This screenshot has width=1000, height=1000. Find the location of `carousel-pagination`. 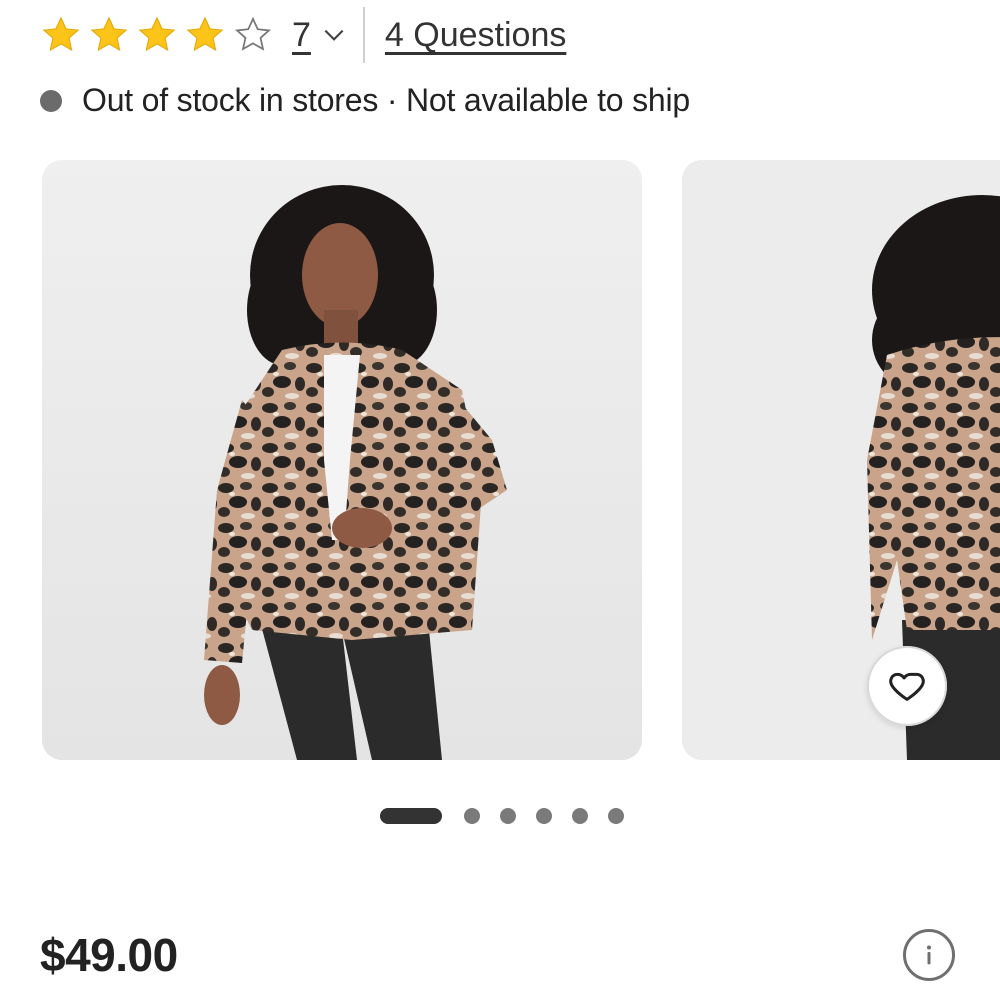

carousel-pagination is located at coordinates (502, 816).